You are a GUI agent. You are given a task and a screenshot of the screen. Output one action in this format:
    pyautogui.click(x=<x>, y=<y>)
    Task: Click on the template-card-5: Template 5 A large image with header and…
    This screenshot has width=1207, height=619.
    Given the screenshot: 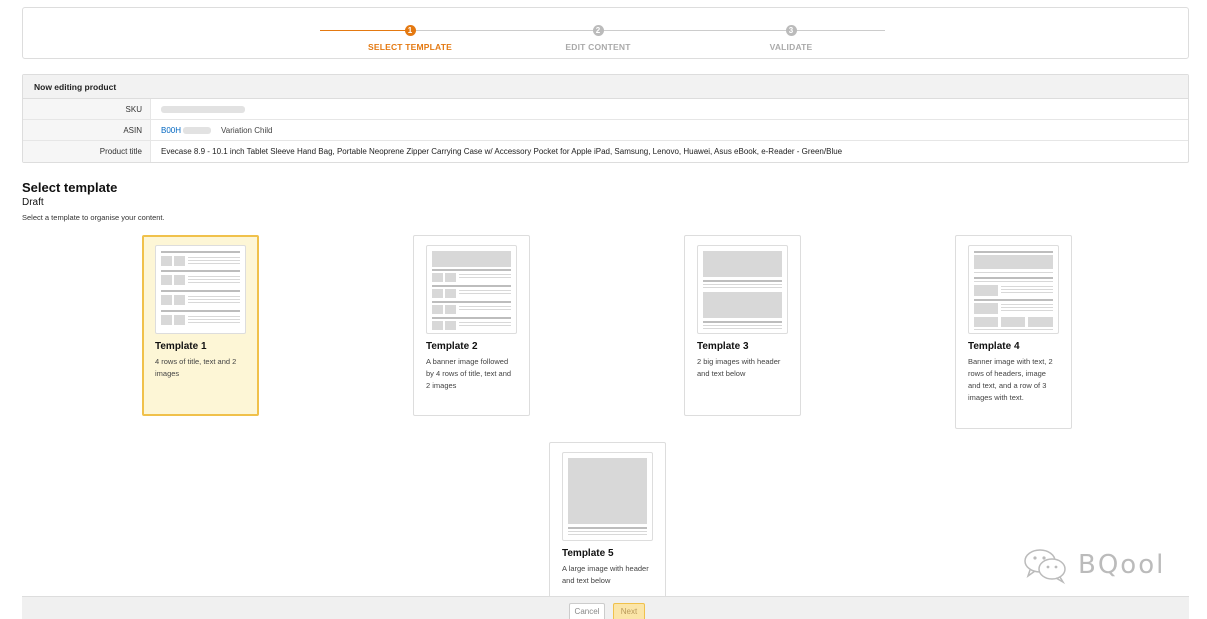 What is the action you would take?
    pyautogui.click(x=607, y=522)
    